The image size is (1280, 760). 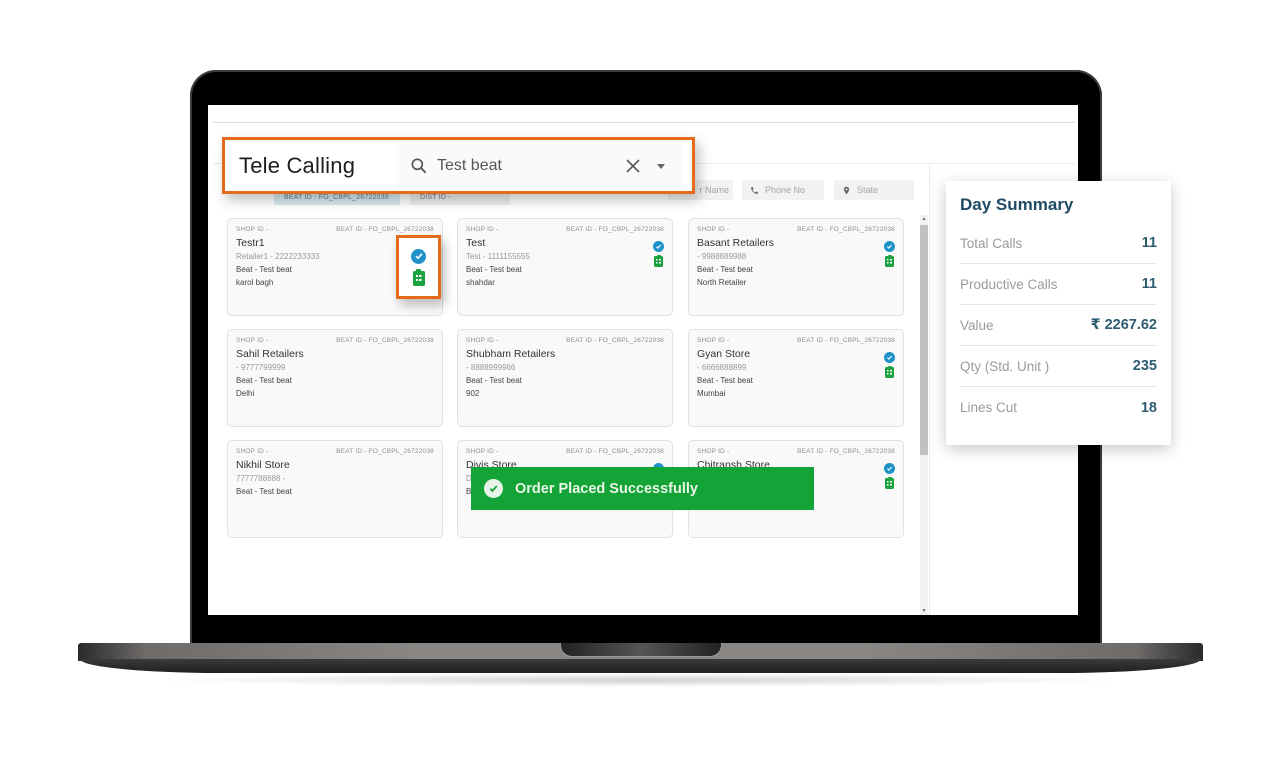 I want to click on state-filter: State, so click(x=874, y=190).